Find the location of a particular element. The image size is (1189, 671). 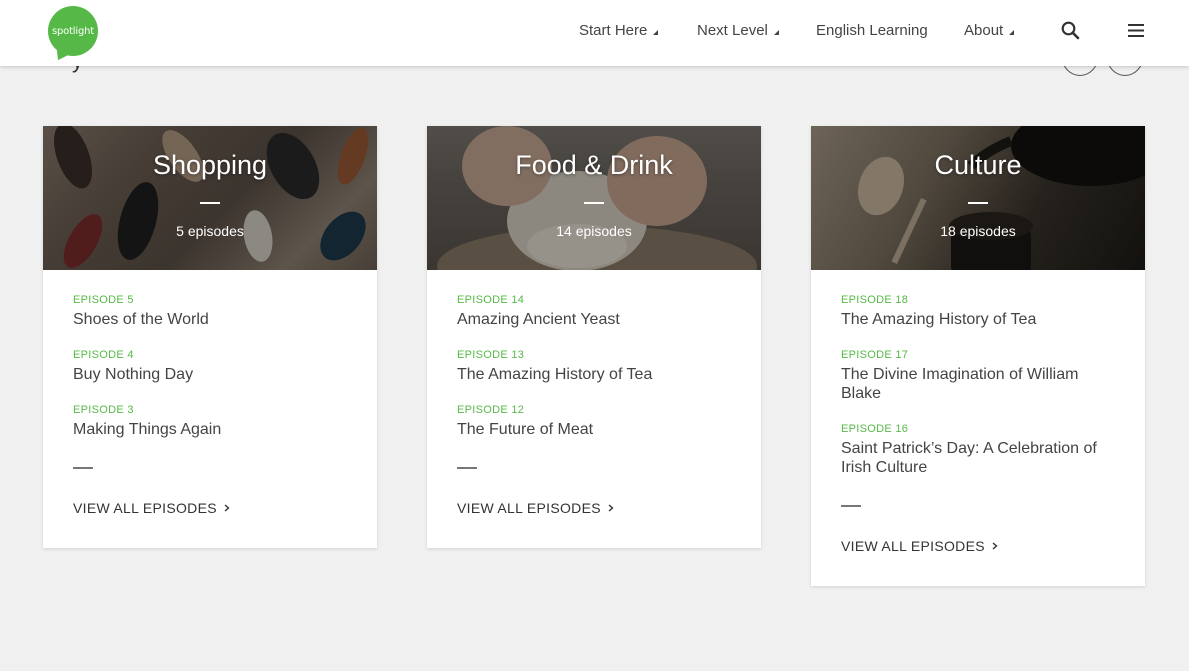

nav-start-here: Start Here is located at coordinates (619, 30).